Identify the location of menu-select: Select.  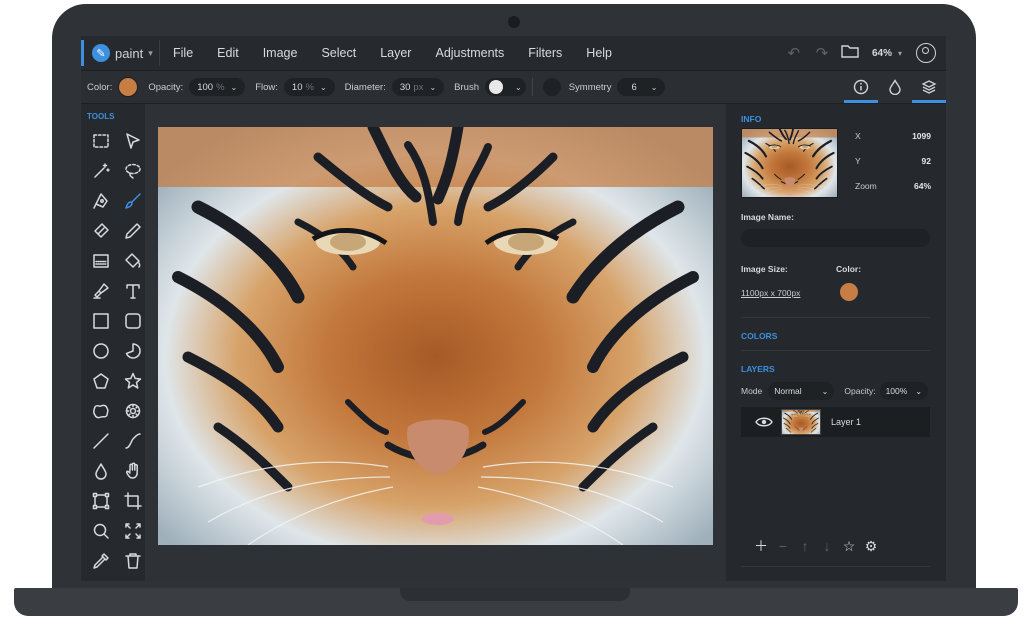
(338, 53).